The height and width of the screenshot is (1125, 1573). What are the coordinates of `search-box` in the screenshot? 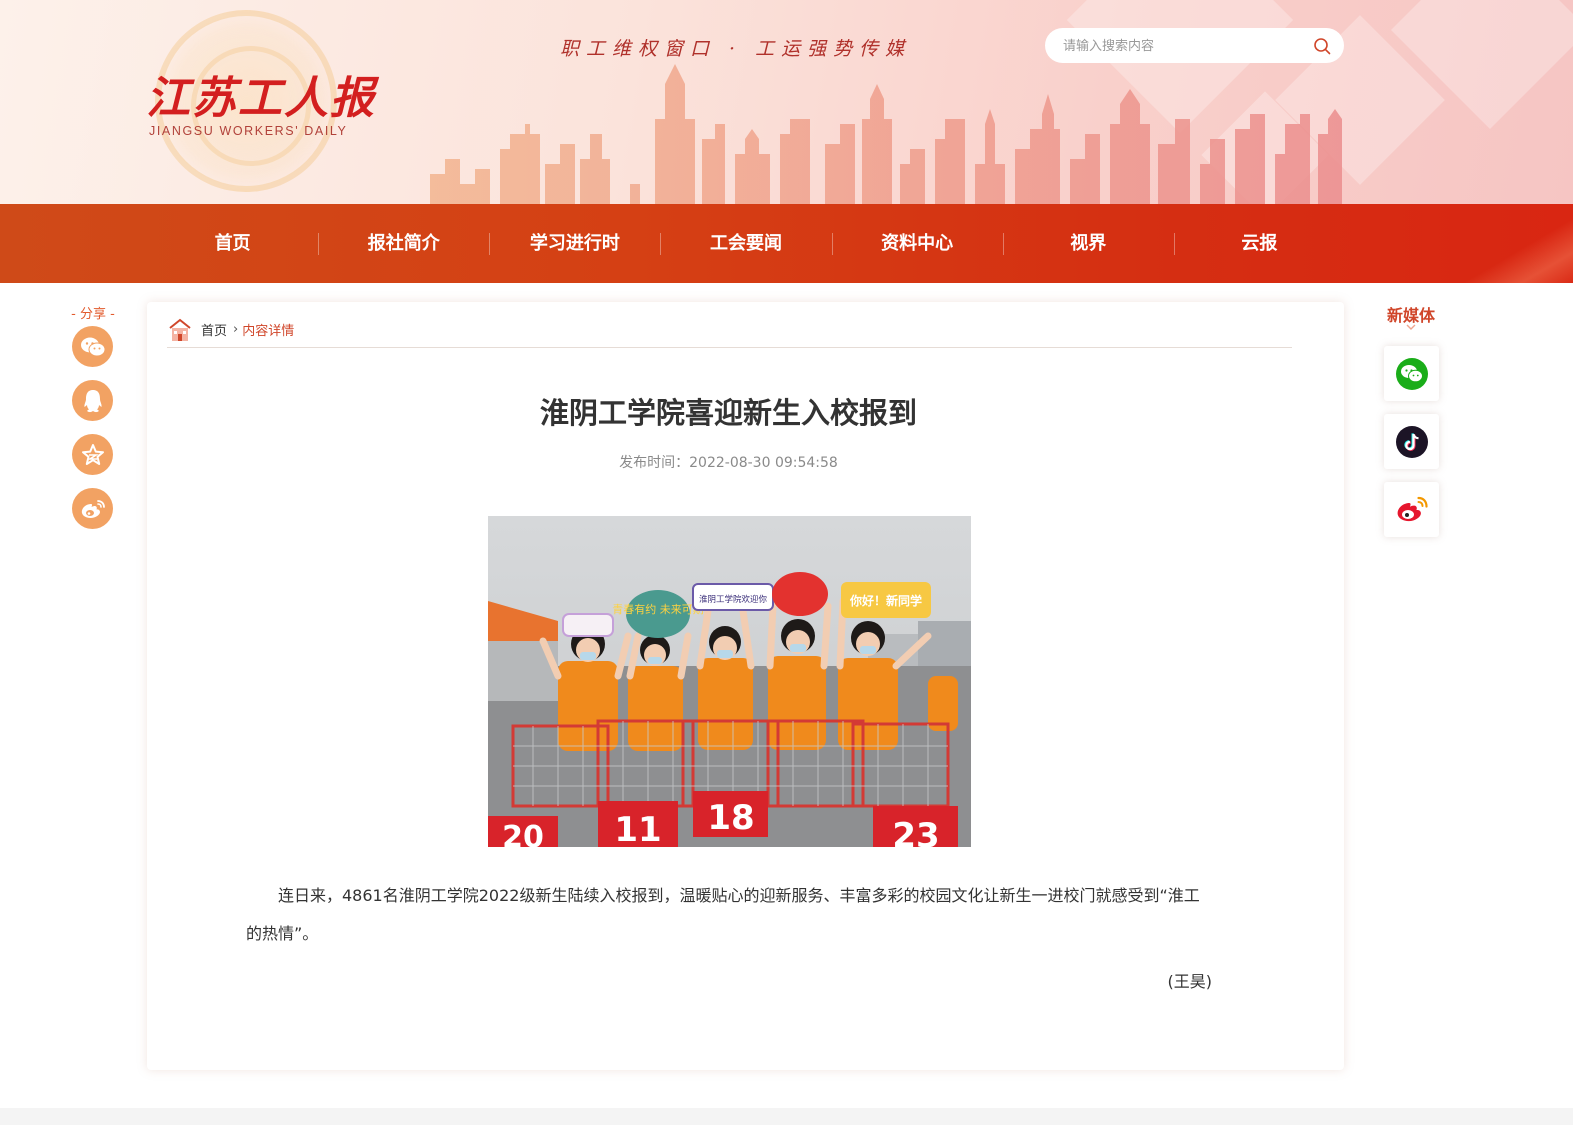 It's located at (1194, 45).